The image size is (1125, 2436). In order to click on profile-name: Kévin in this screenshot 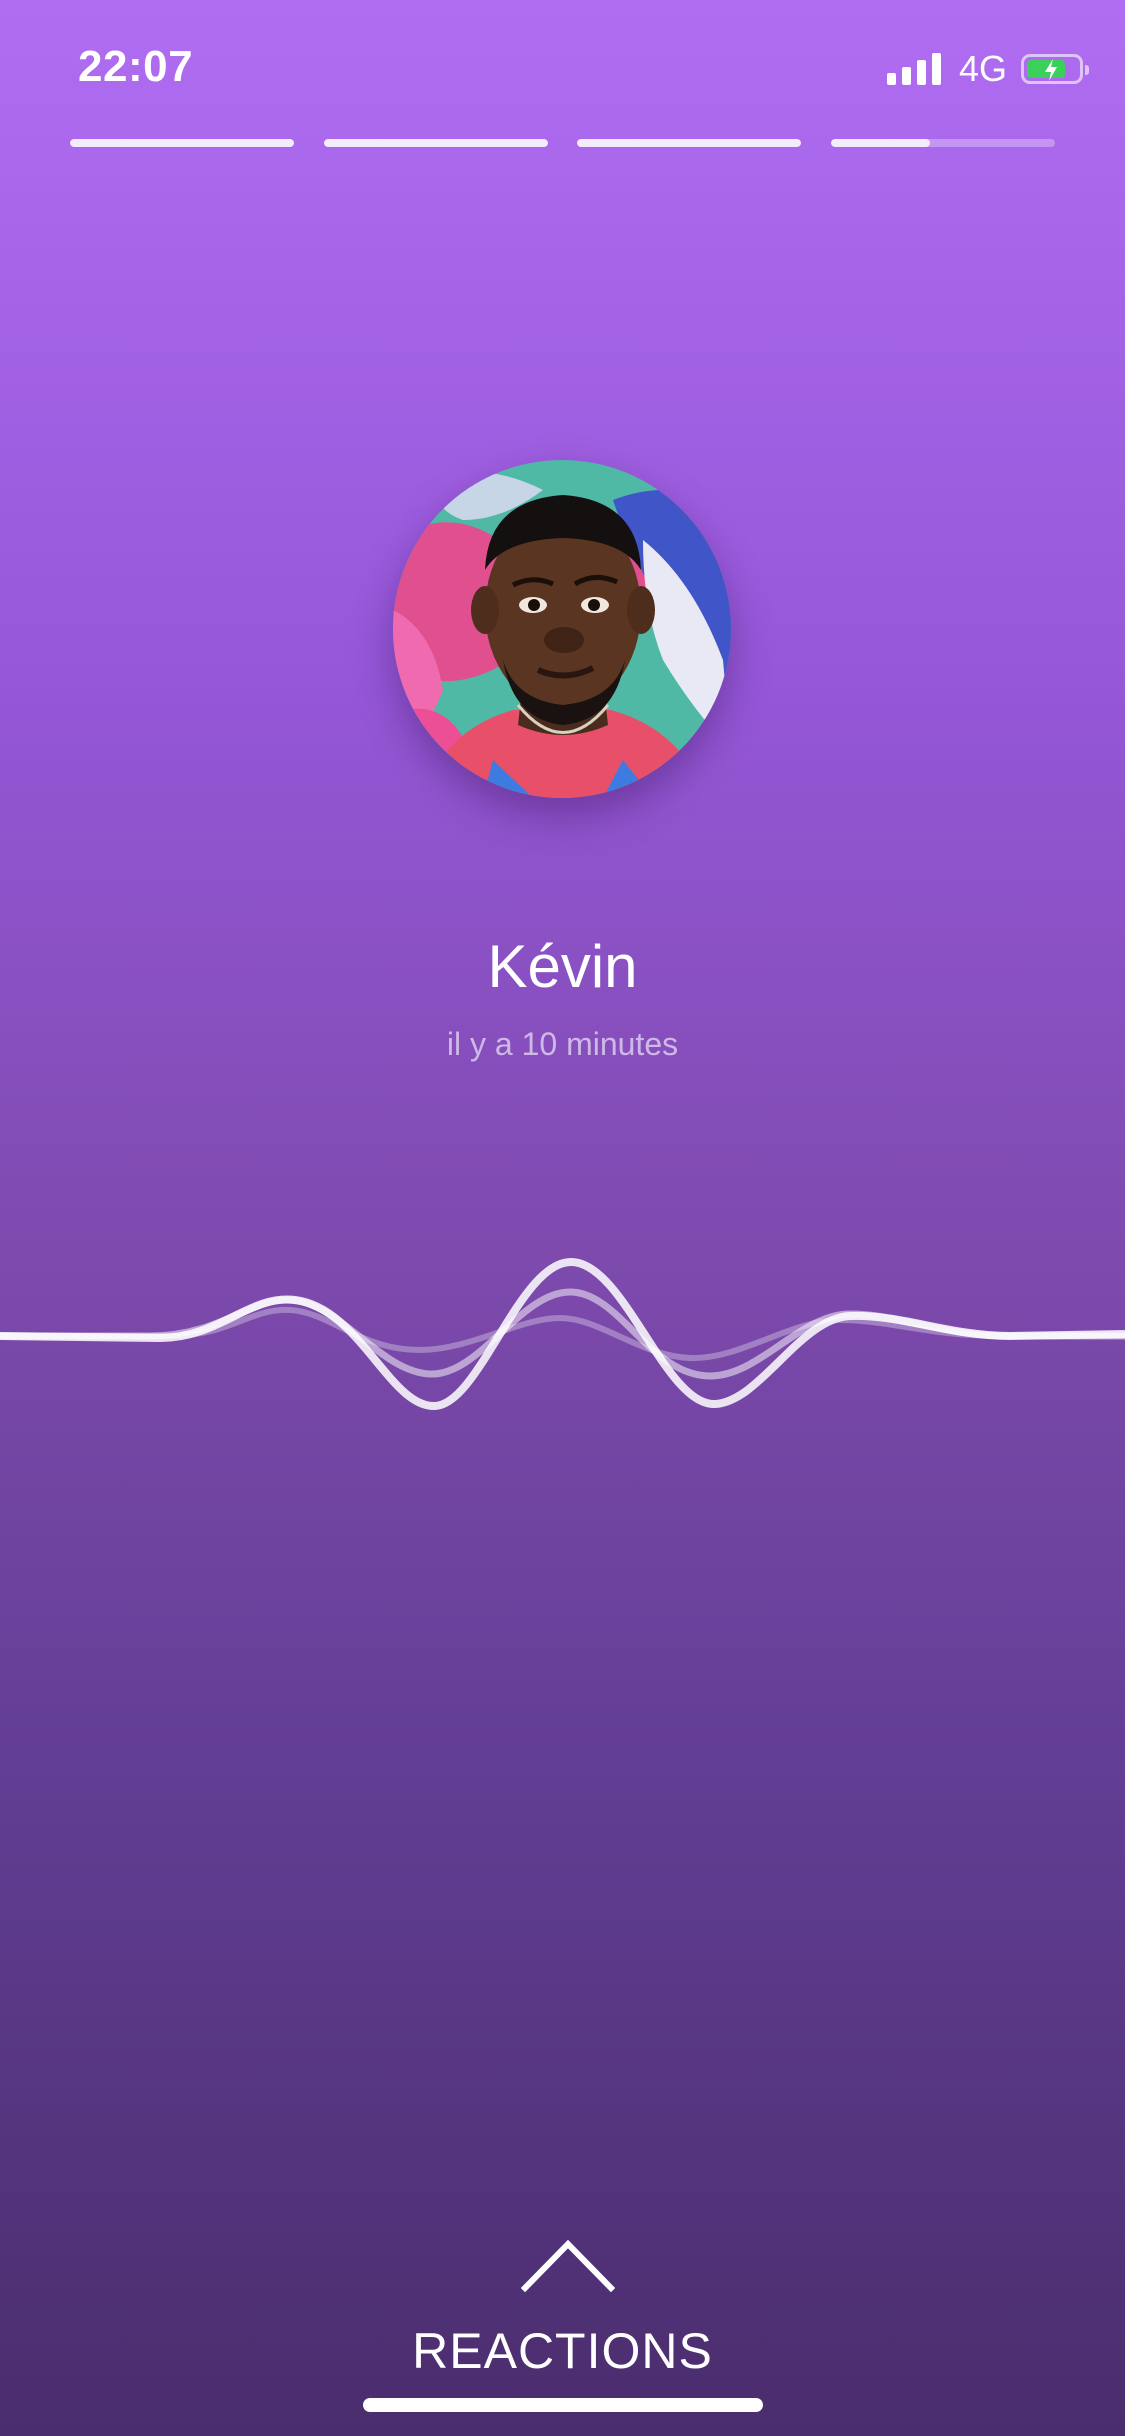, I will do `click(562, 966)`.